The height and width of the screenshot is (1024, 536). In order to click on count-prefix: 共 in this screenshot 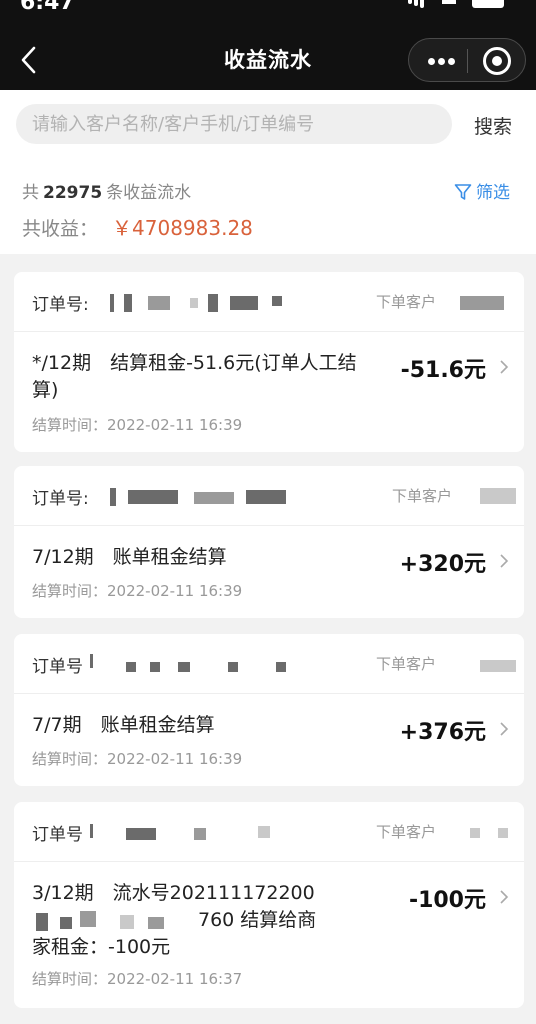, I will do `click(30, 193)`.